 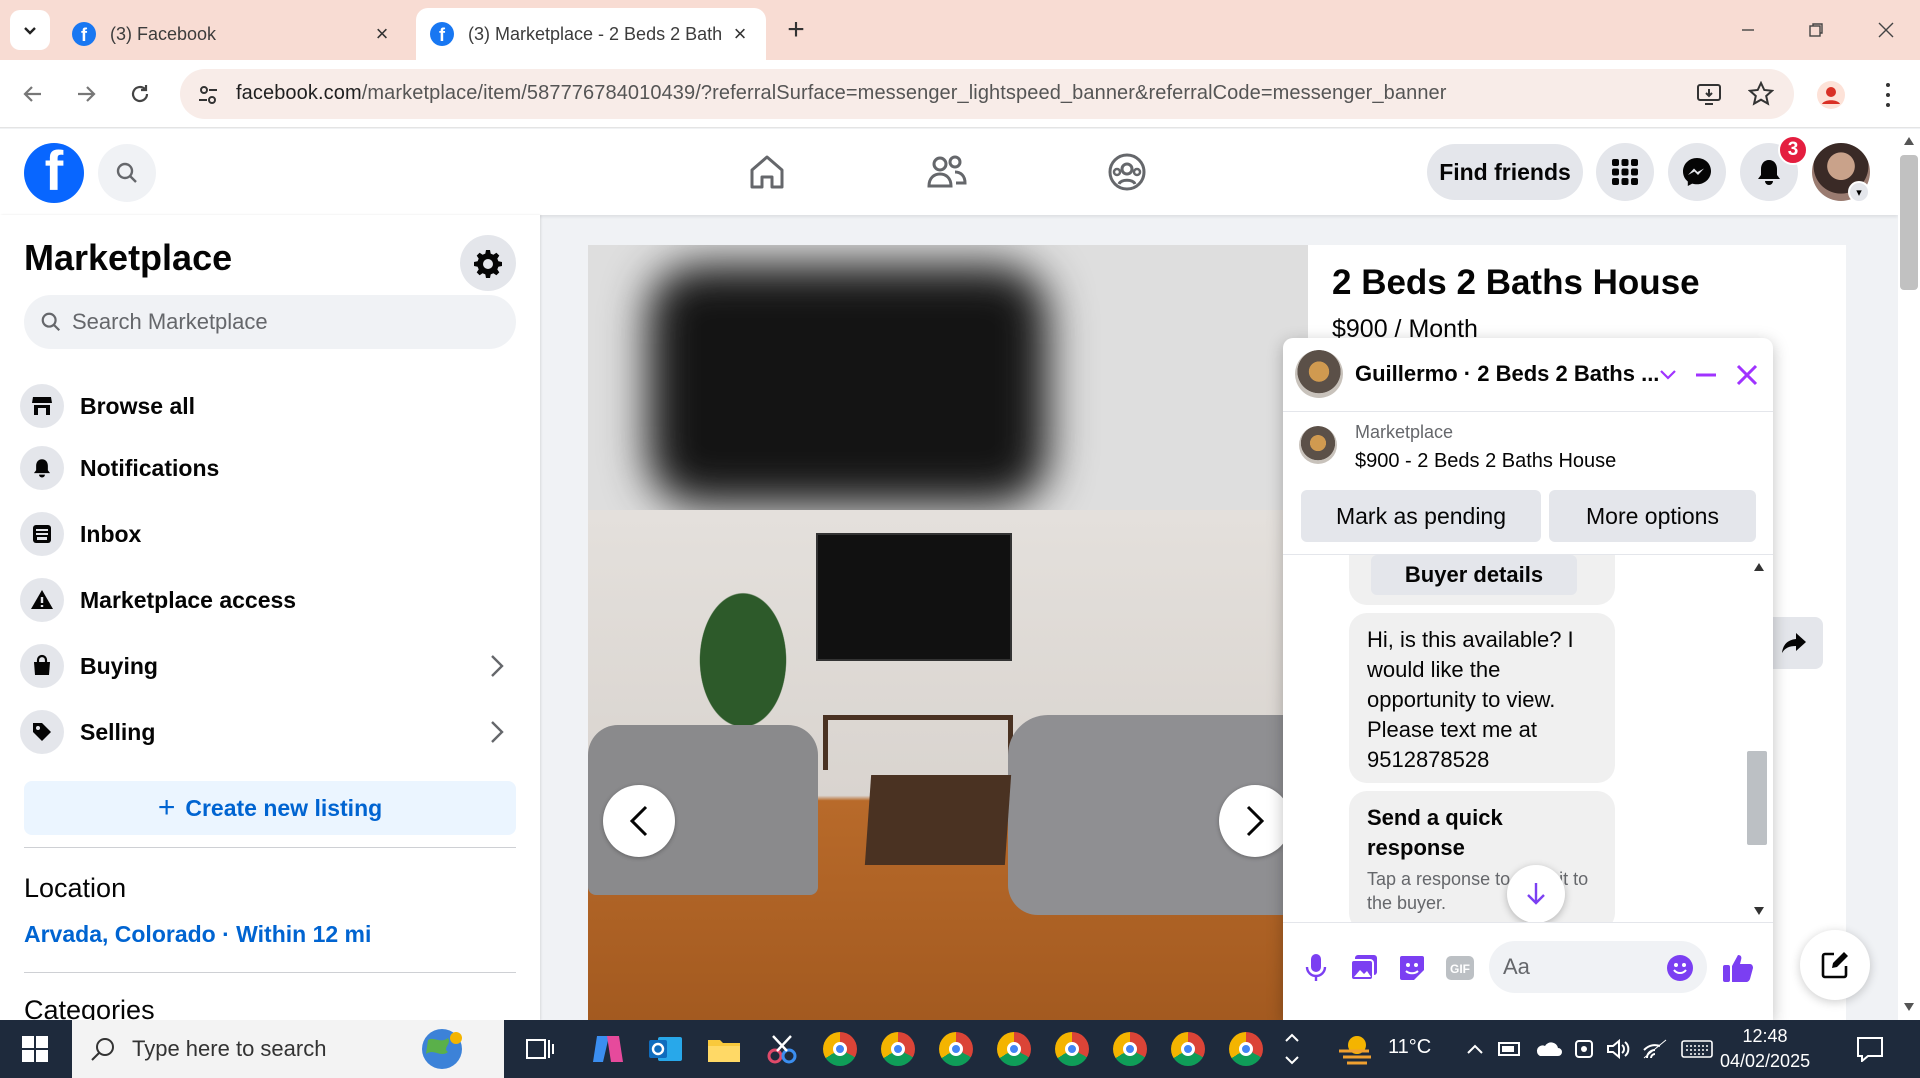 What do you see at coordinates (1127, 172) in the screenshot?
I see `groups-icon` at bounding box center [1127, 172].